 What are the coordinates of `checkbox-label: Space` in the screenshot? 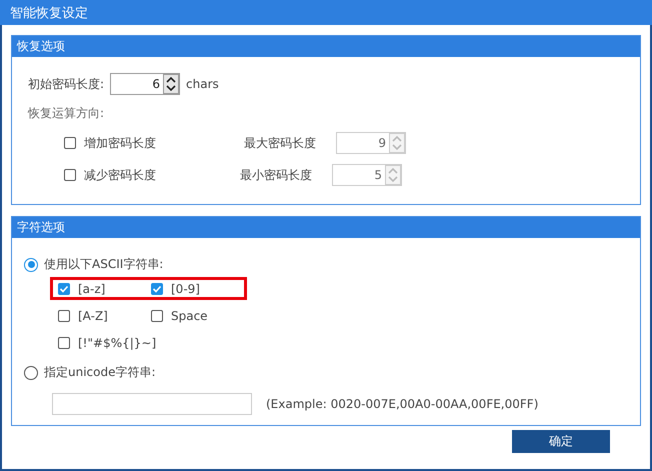 It's located at (189, 316).